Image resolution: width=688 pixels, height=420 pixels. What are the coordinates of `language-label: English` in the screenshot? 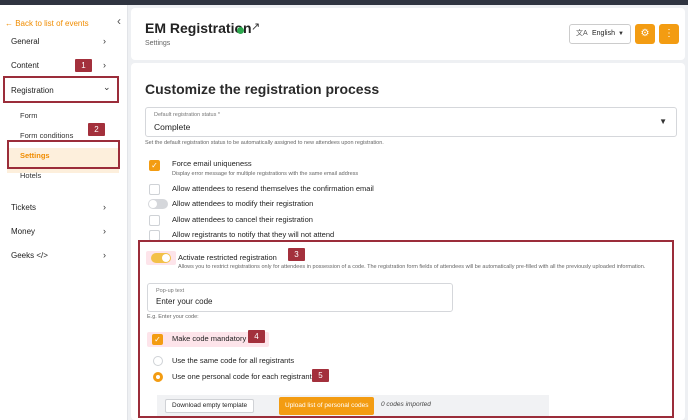 It's located at (603, 33).